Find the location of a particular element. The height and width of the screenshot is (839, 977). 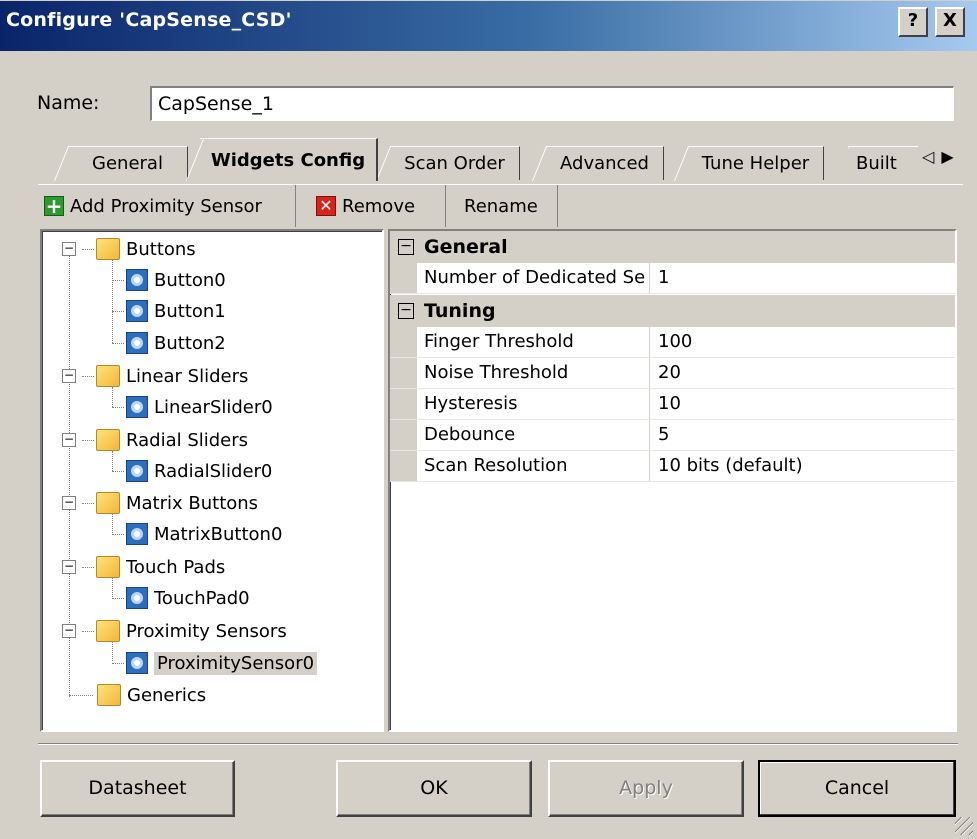

tab-general: General is located at coordinates (121, 163).